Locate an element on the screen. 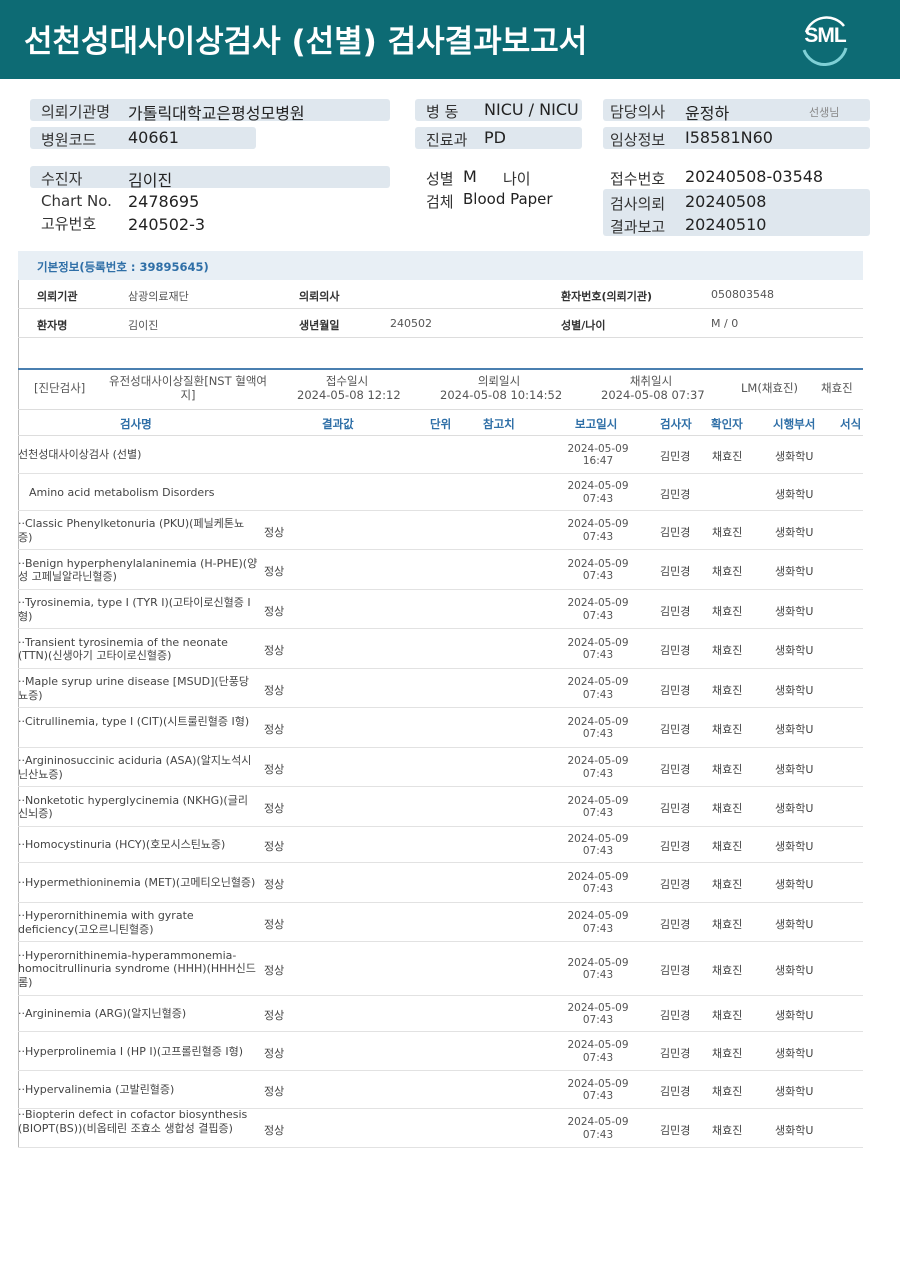  summary-type: 유전성대사이상질환[NST 혈액여지] is located at coordinates (188, 388).